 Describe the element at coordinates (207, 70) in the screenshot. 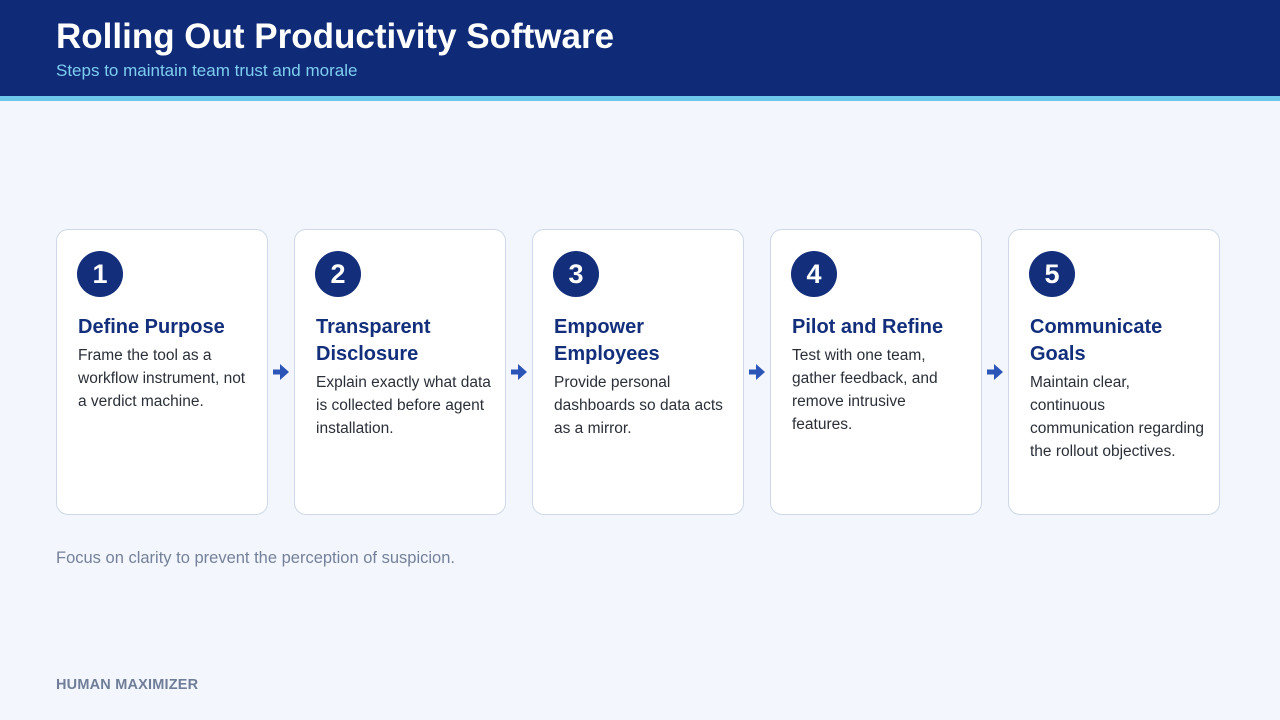

I see `page-subtitle: Steps to maintain team trust and morale` at that location.